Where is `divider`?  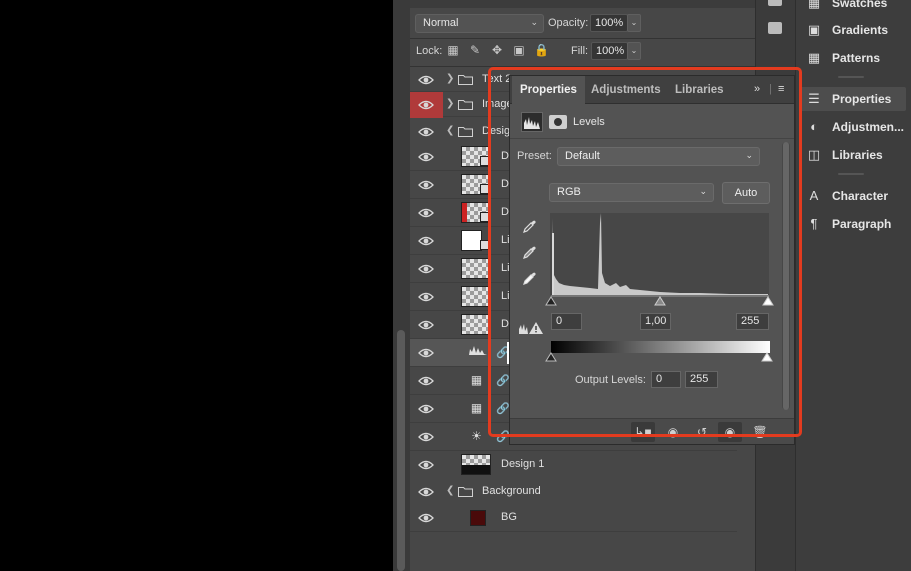
divider is located at coordinates (582, 38).